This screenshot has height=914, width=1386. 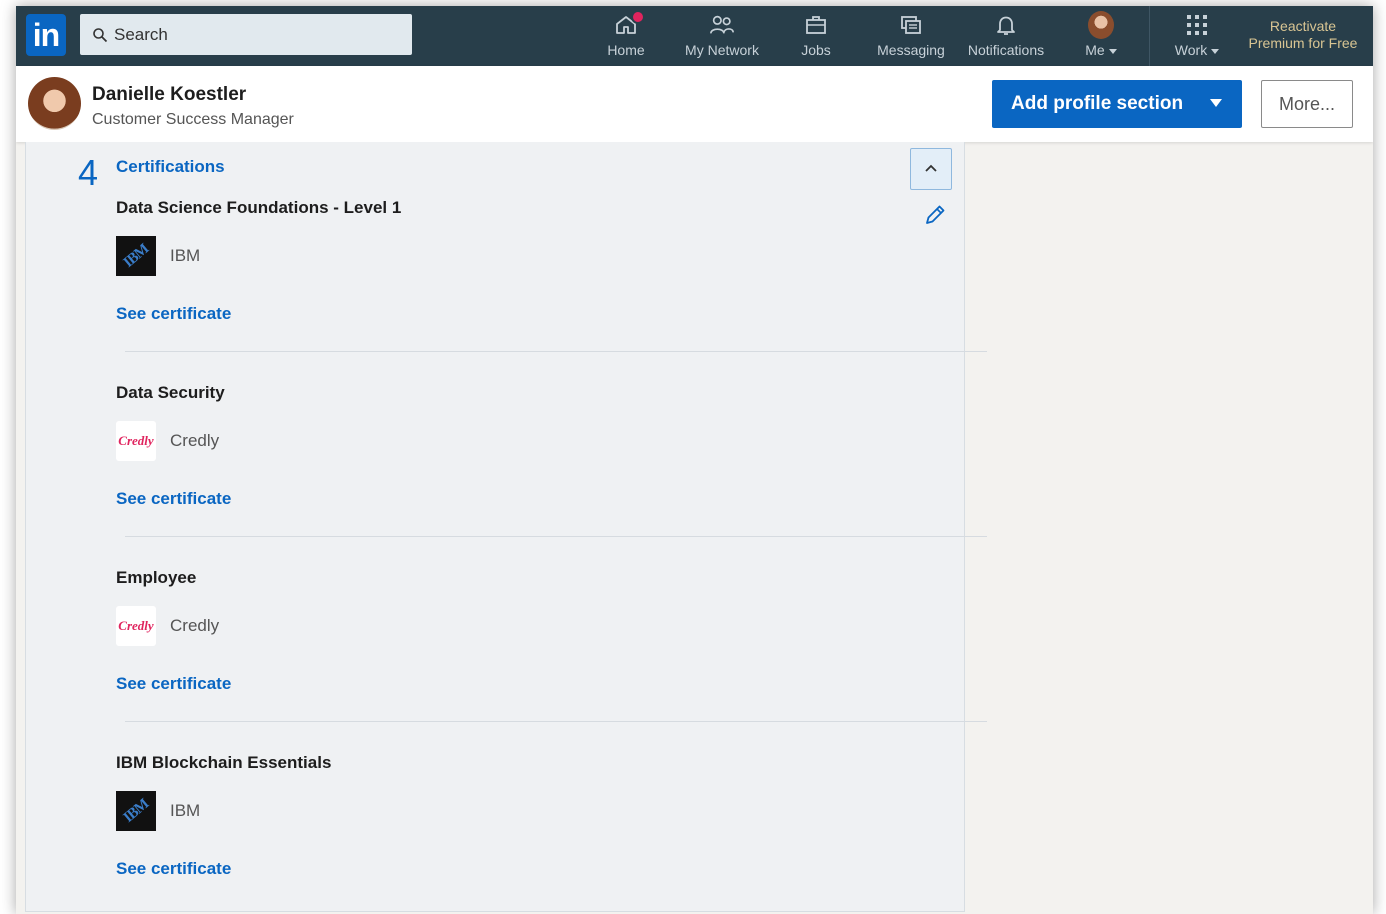 I want to click on nav-divider, so click(x=1149, y=36).